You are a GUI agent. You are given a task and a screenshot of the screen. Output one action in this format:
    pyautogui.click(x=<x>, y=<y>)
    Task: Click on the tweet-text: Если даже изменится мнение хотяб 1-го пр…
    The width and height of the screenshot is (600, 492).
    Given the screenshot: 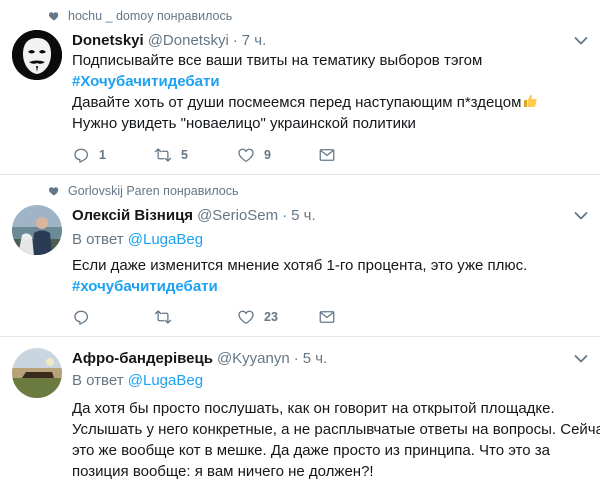 What is the action you would take?
    pyautogui.click(x=299, y=276)
    